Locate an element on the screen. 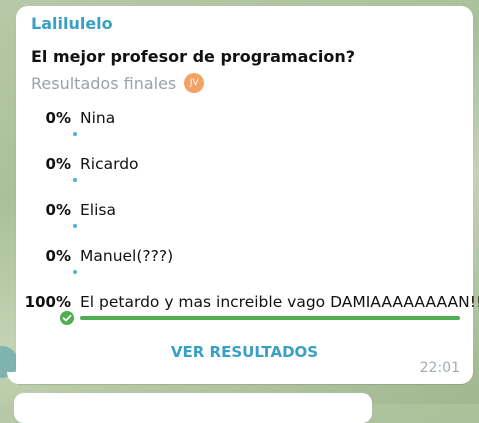 The width and height of the screenshot is (479, 423). poll-status: Resultados finales is located at coordinates (104, 83).